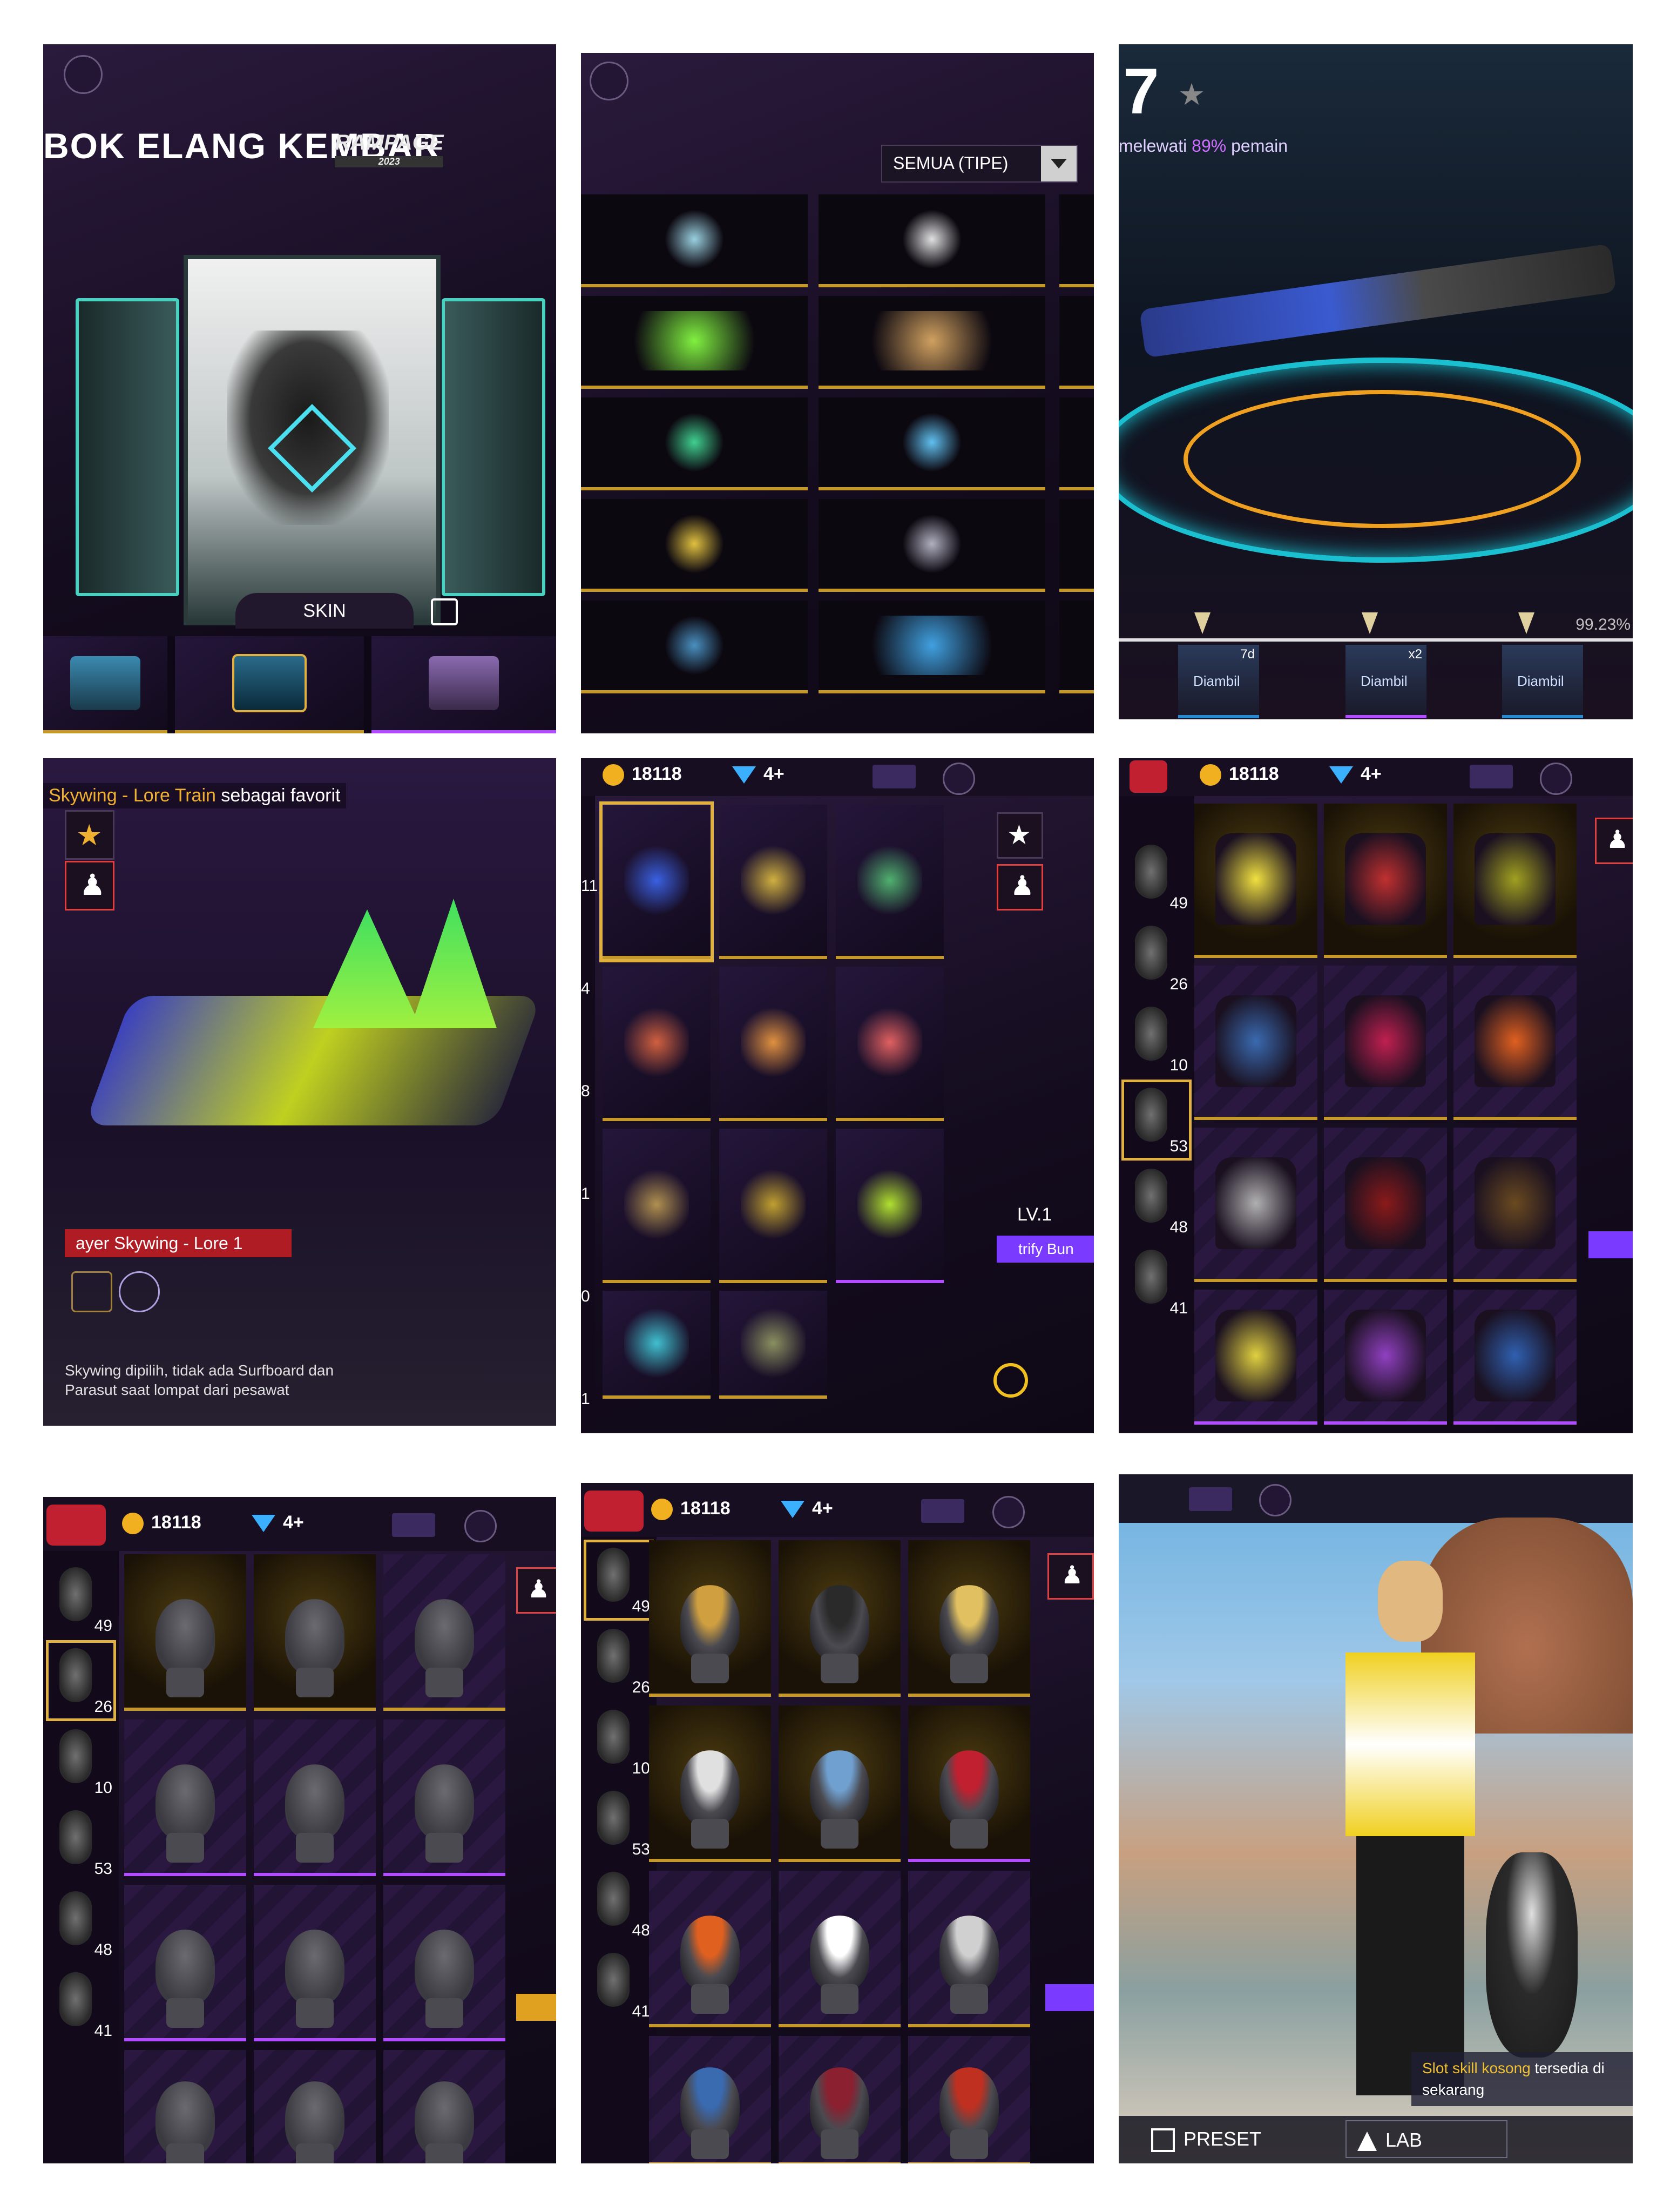 The width and height of the screenshot is (1677, 2212). I want to click on skin-tab: SKIN, so click(324, 611).